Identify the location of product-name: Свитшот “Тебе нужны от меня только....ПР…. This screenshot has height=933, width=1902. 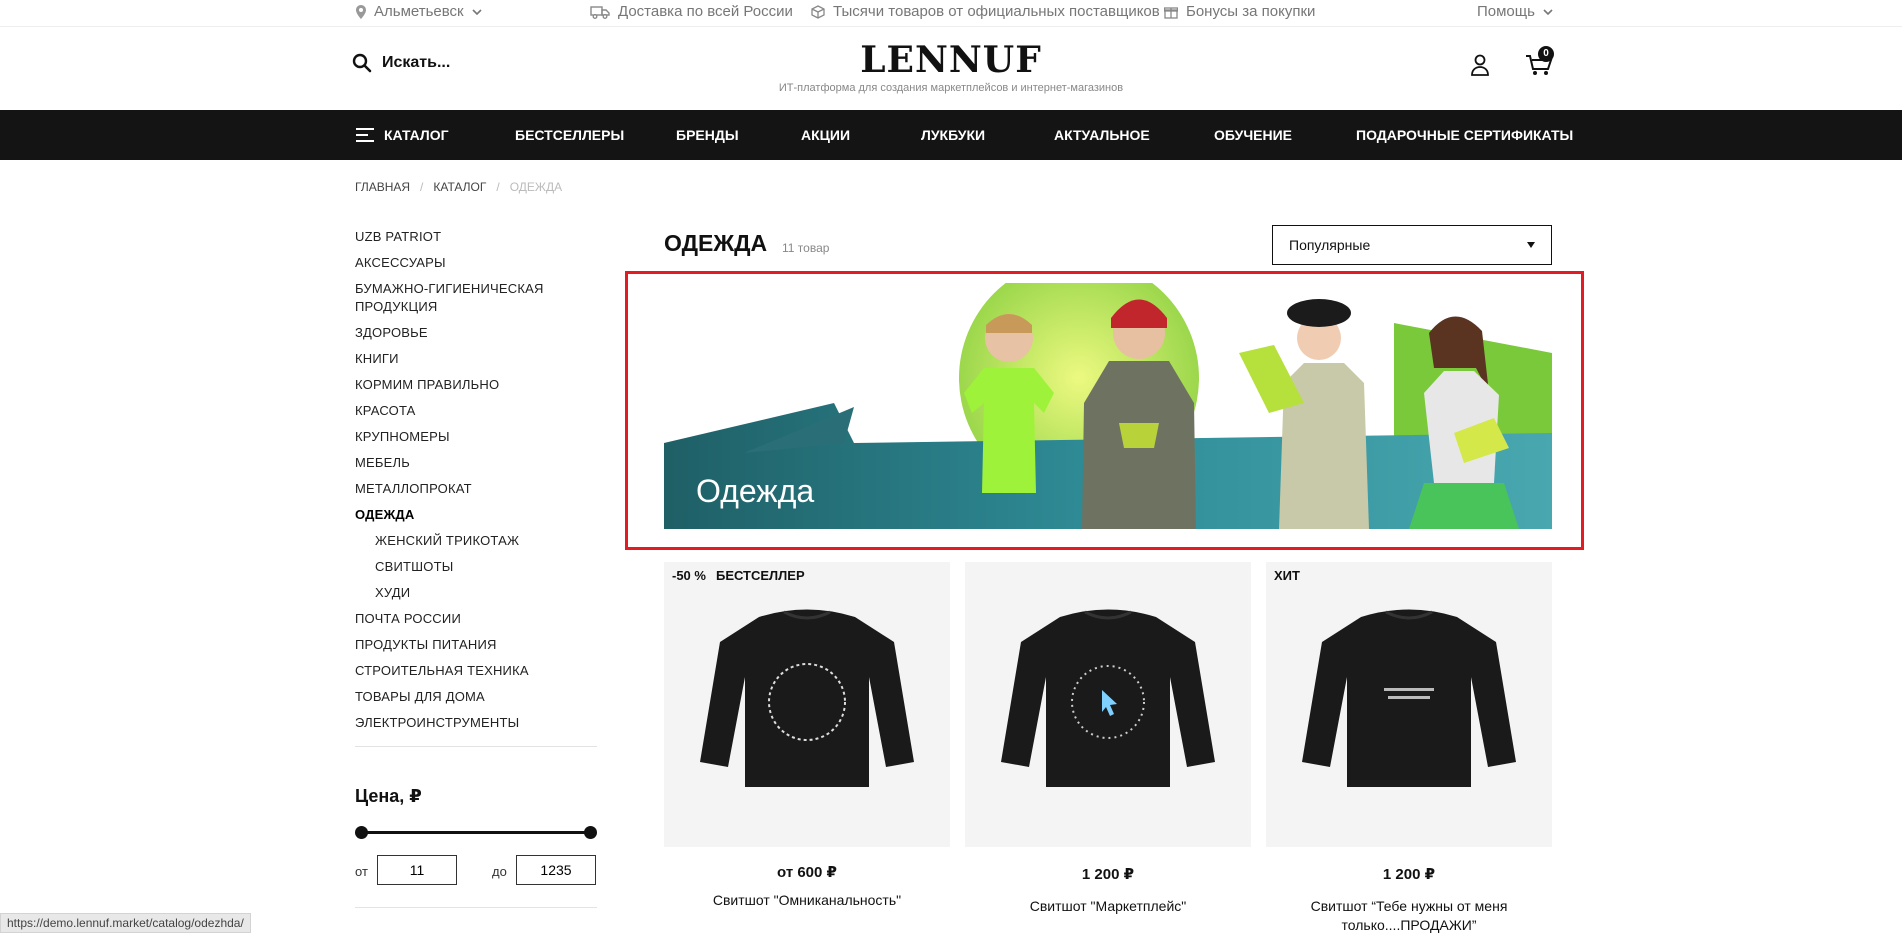
(1409, 915).